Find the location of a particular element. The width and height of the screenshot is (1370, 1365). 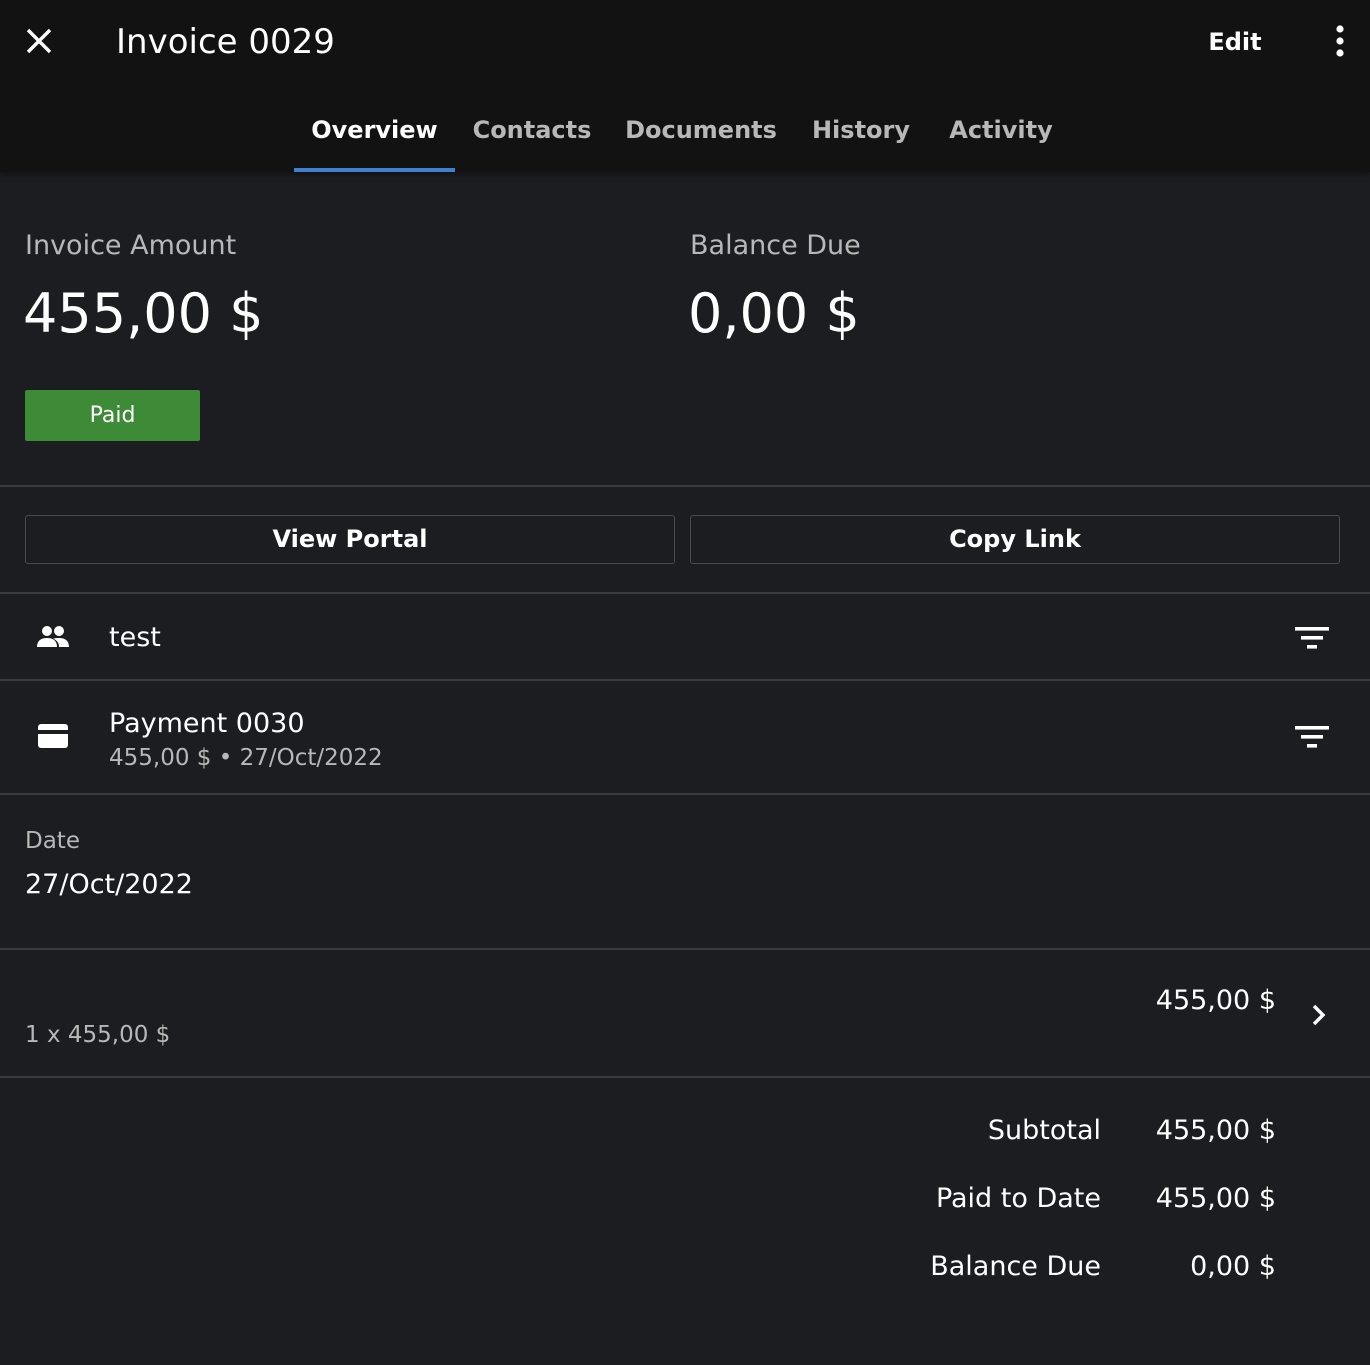

line-item-amount: 455,00 $ is located at coordinates (1215, 1000).